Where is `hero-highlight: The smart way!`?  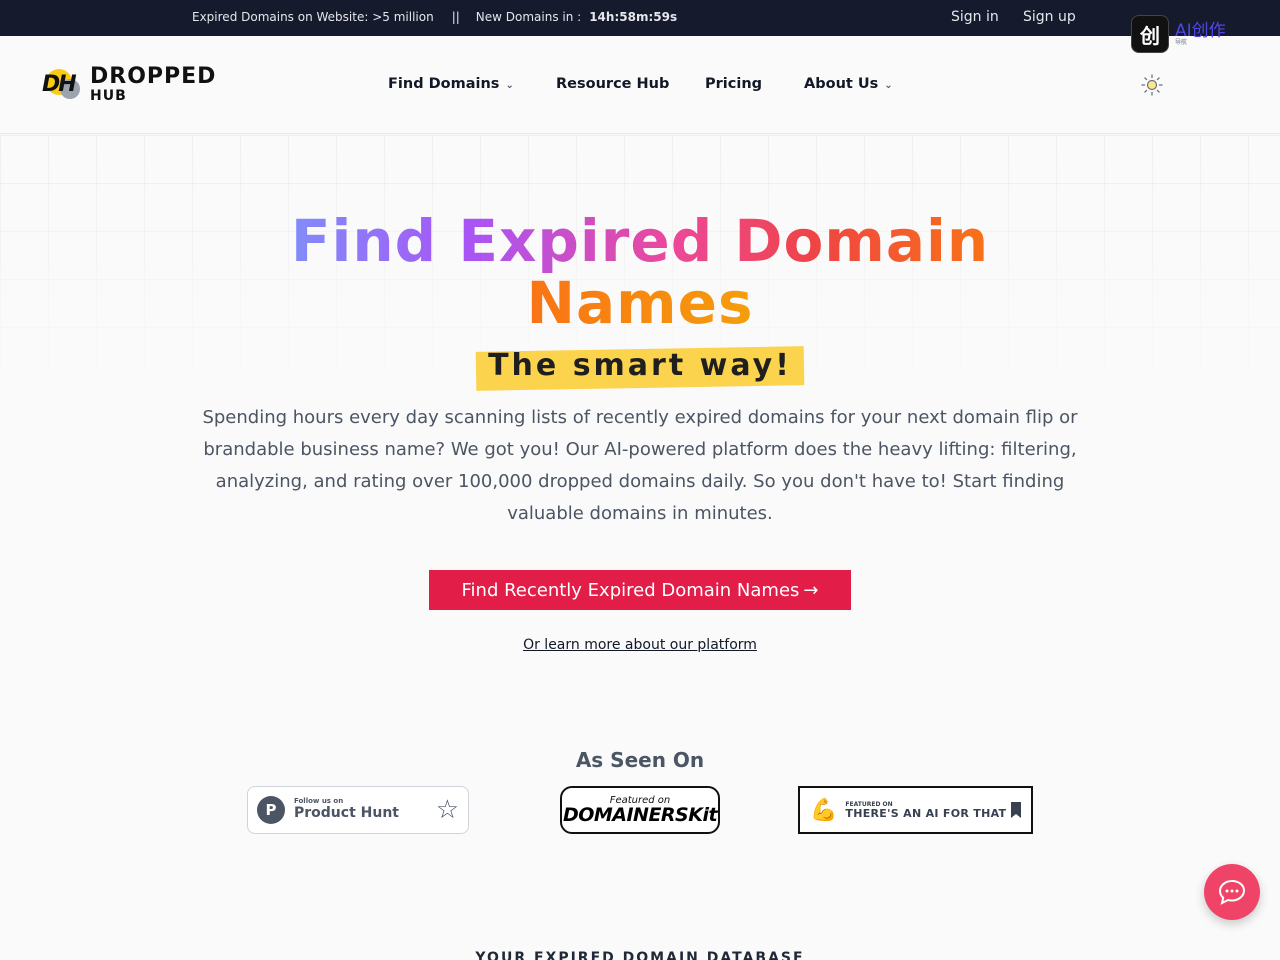
hero-highlight: The smart way! is located at coordinates (640, 365).